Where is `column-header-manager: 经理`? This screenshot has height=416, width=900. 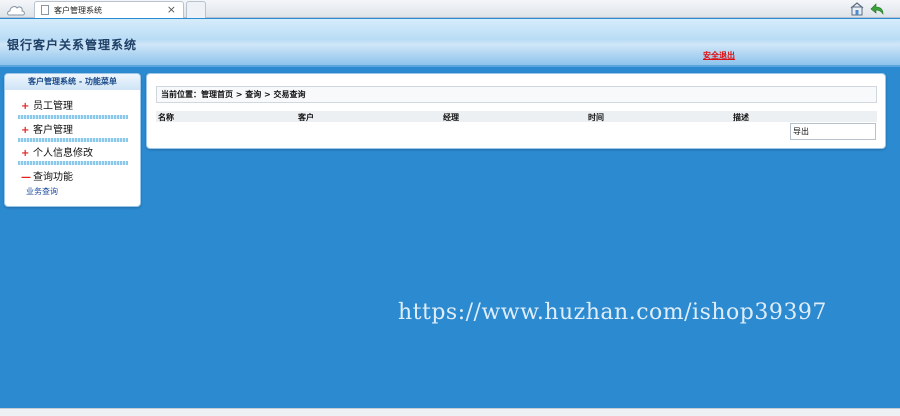 column-header-manager: 经理 is located at coordinates (451, 117).